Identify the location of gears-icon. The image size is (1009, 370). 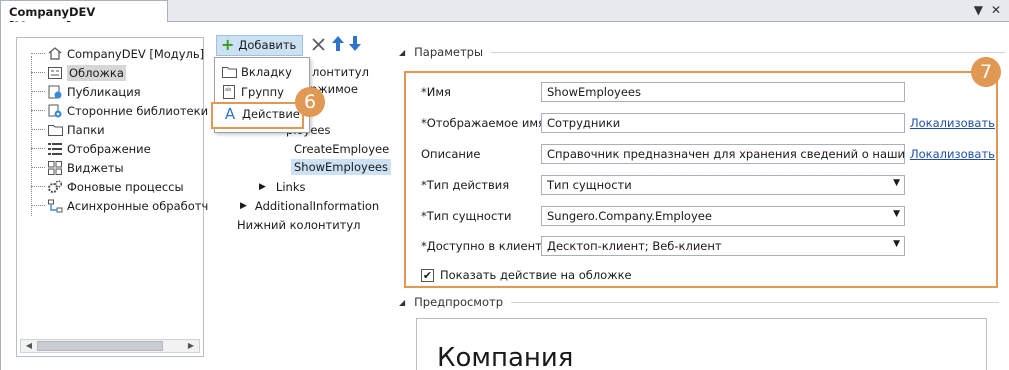
(55, 186).